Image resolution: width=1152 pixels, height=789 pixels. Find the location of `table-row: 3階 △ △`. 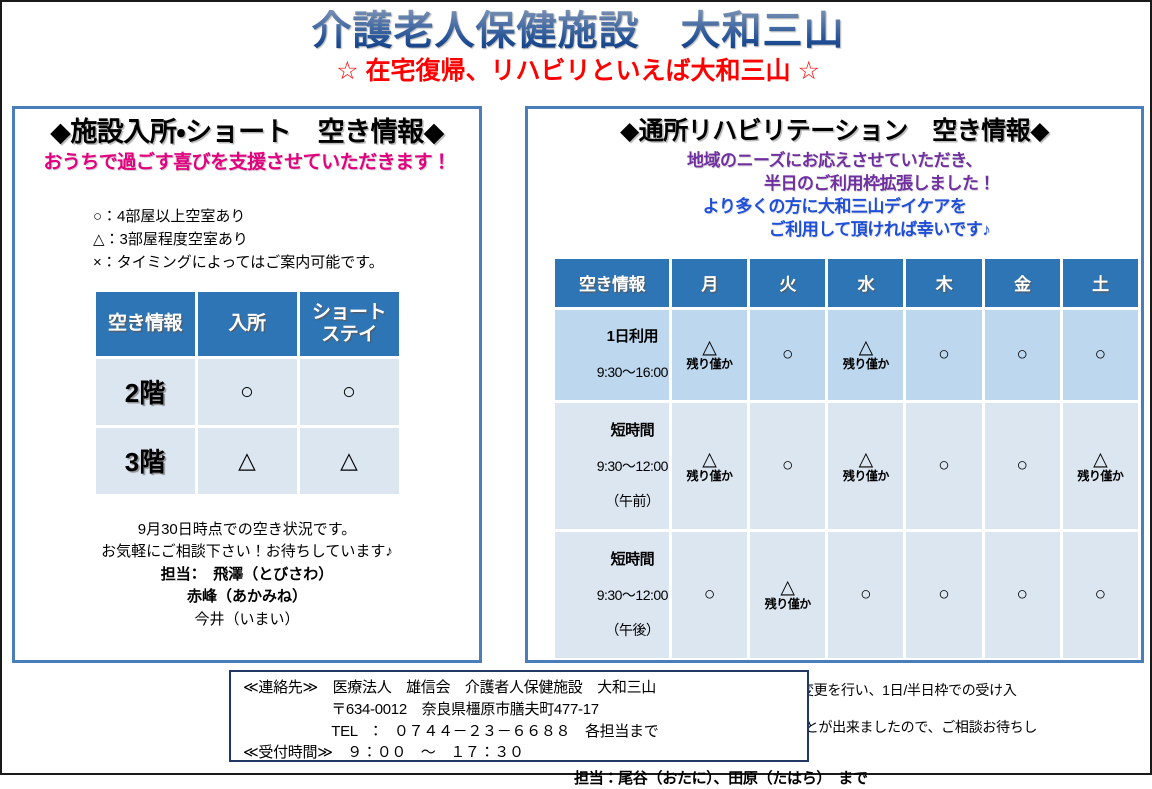

table-row: 3階 △ △ is located at coordinates (247, 460).